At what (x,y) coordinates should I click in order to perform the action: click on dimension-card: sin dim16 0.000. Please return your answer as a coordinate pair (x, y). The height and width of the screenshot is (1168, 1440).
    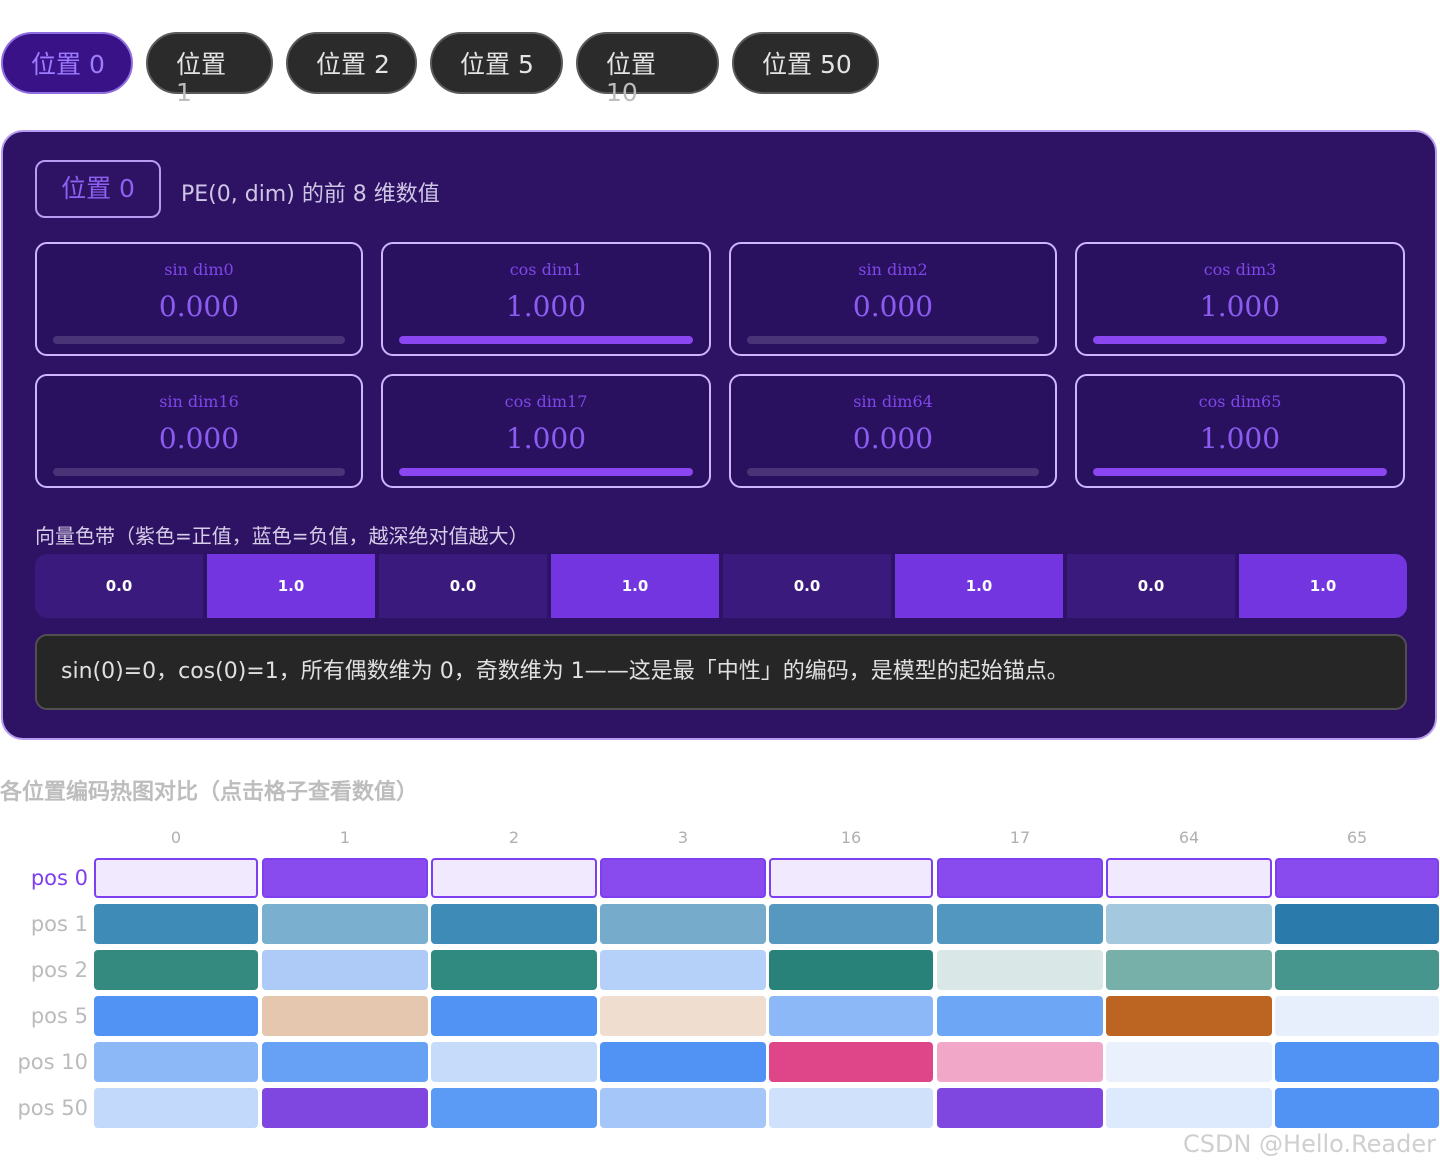
    Looking at the image, I should click on (199, 431).